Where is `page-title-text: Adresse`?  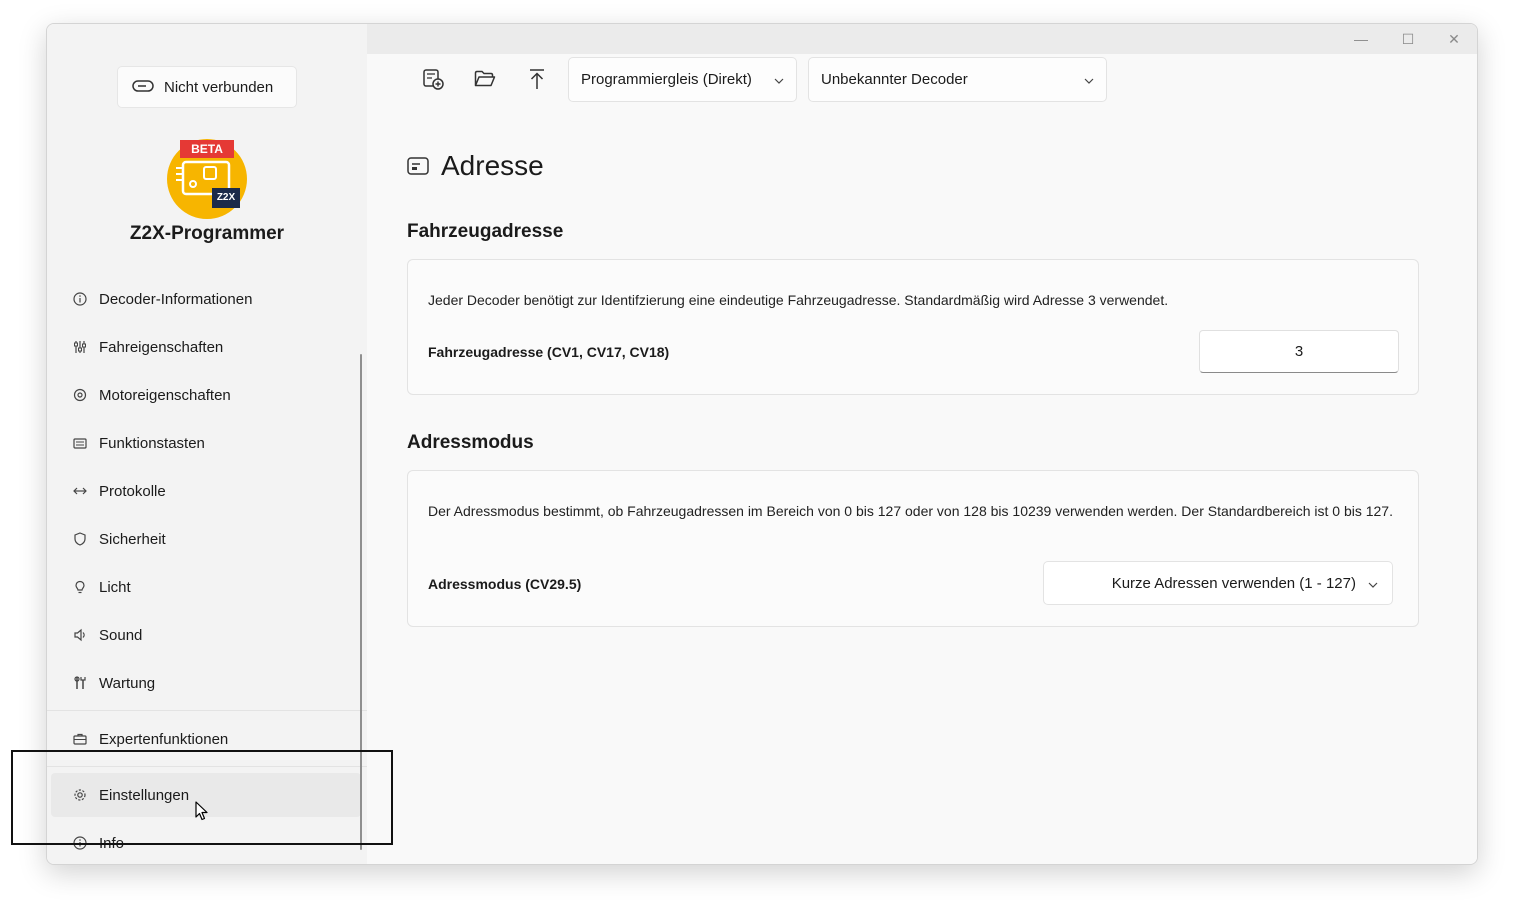 page-title-text: Adresse is located at coordinates (492, 165).